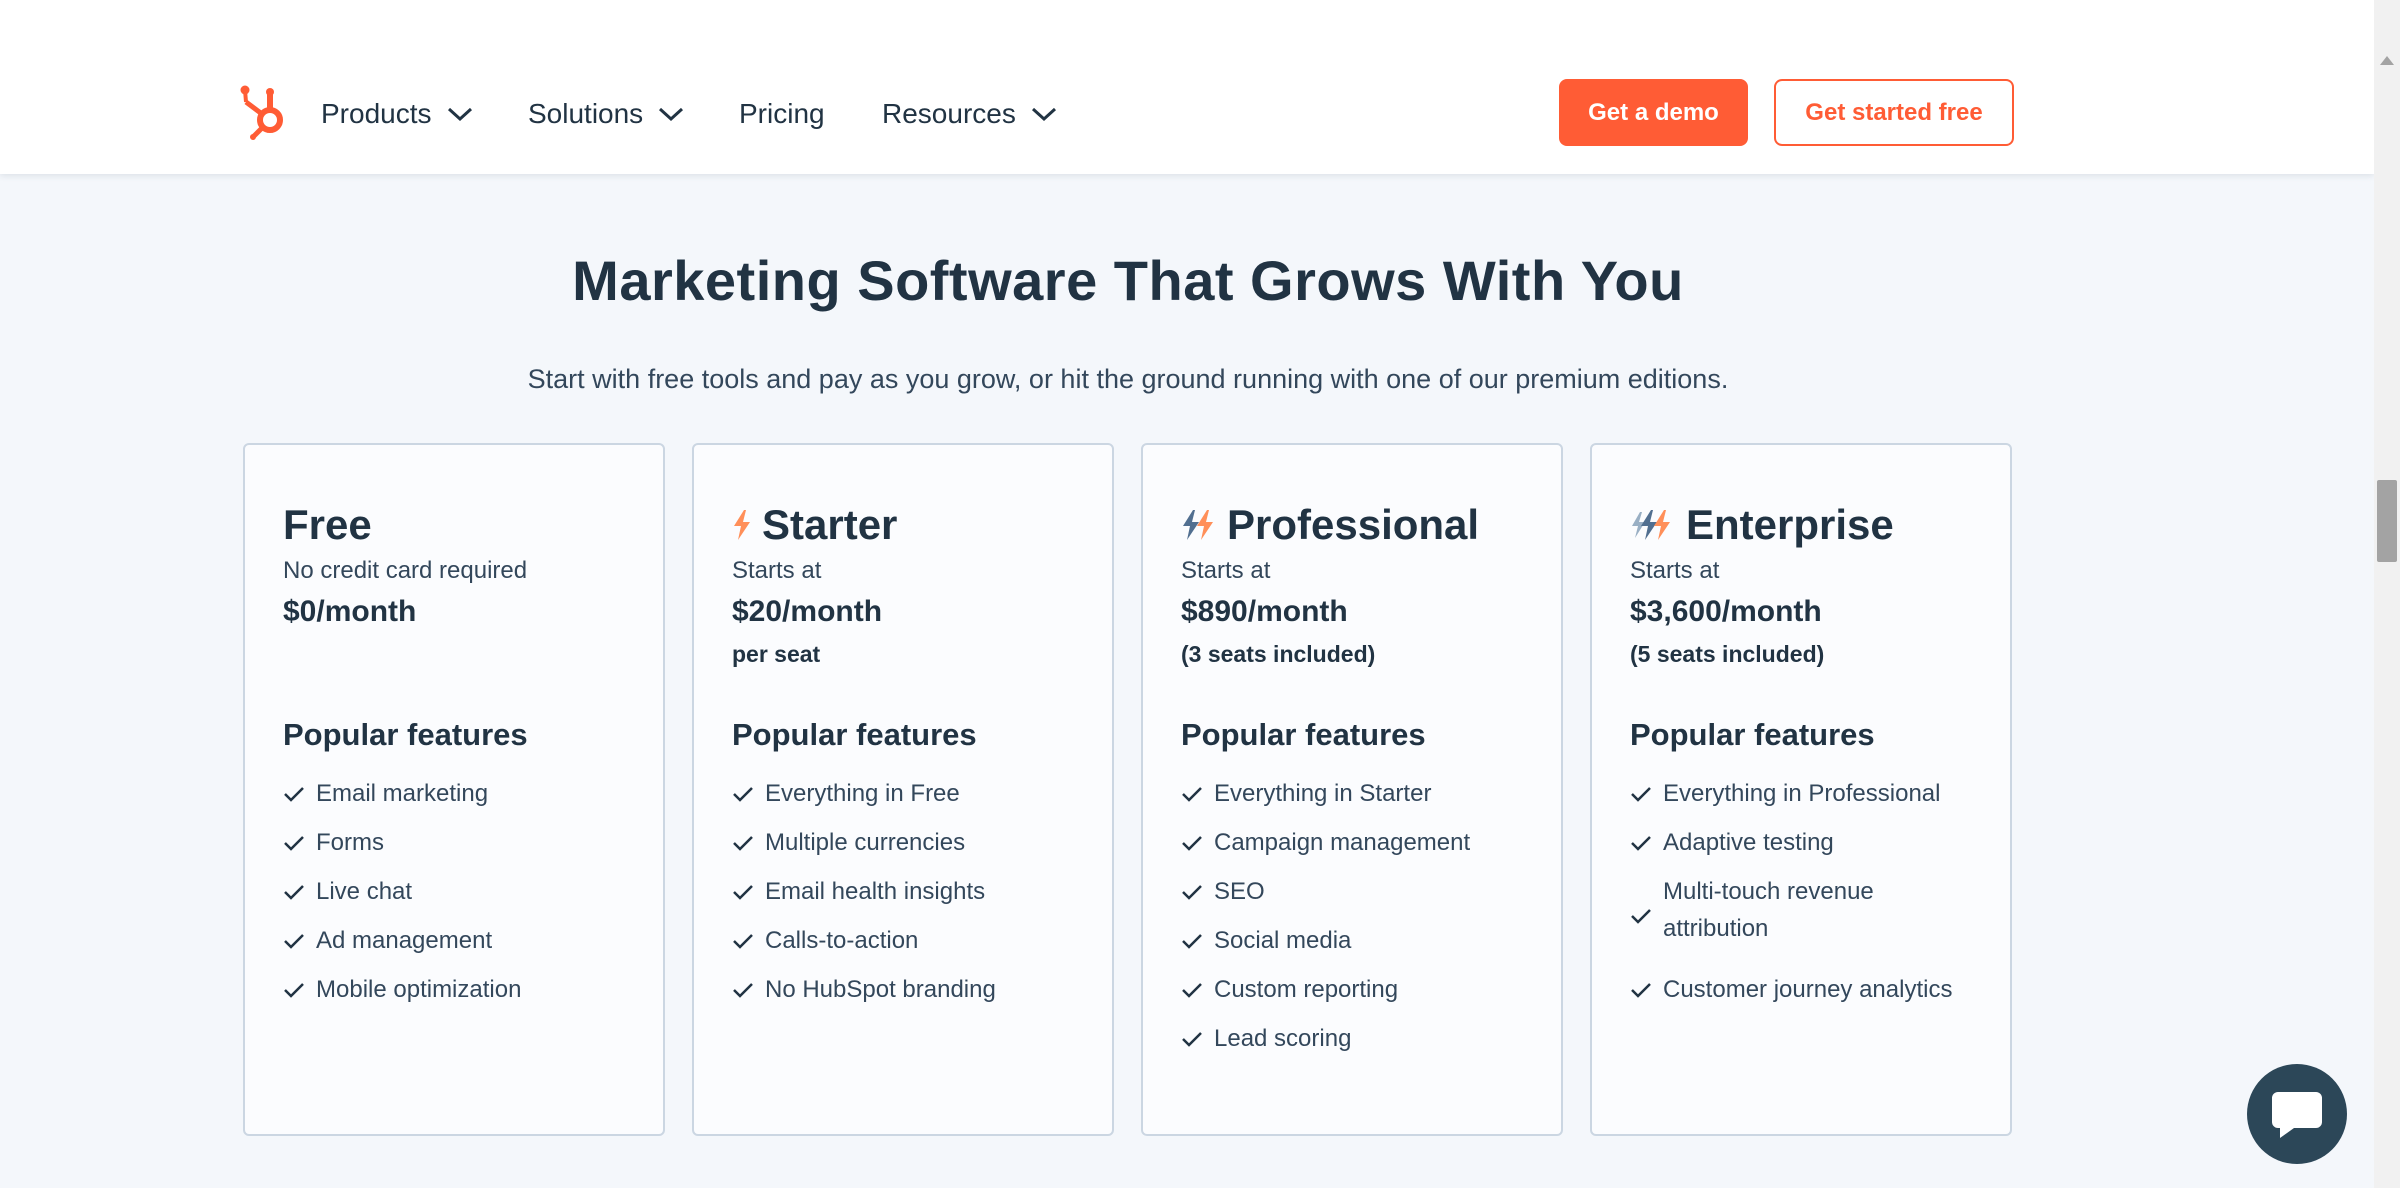 The height and width of the screenshot is (1188, 2400). I want to click on page-title: Marketing Software That Grows With You, so click(1128, 280).